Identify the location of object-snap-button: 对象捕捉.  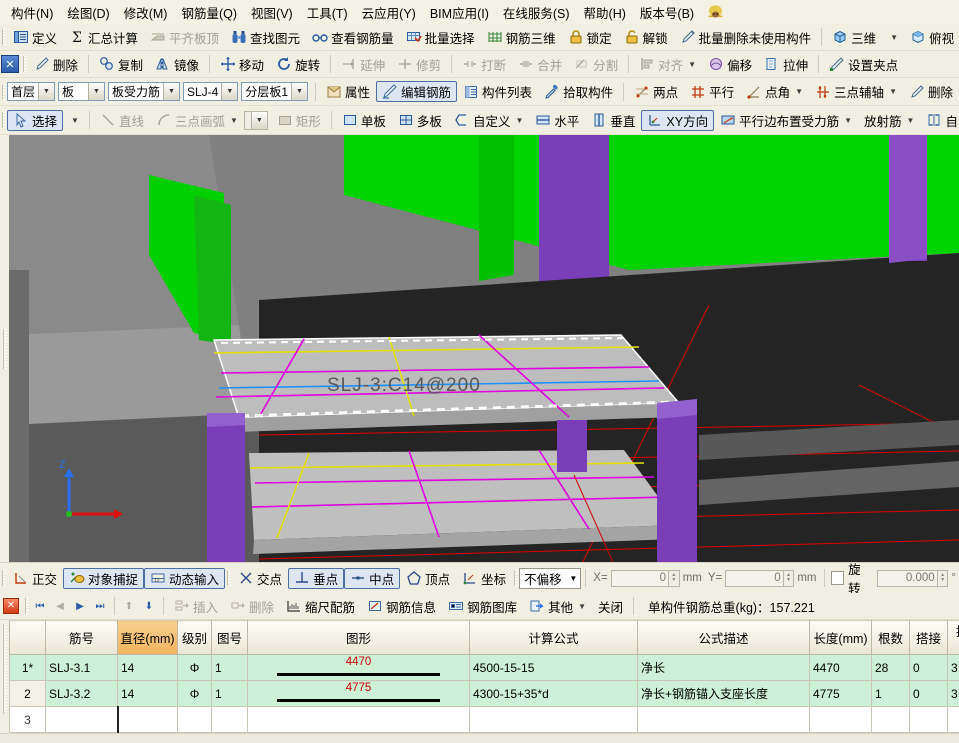
(104, 578).